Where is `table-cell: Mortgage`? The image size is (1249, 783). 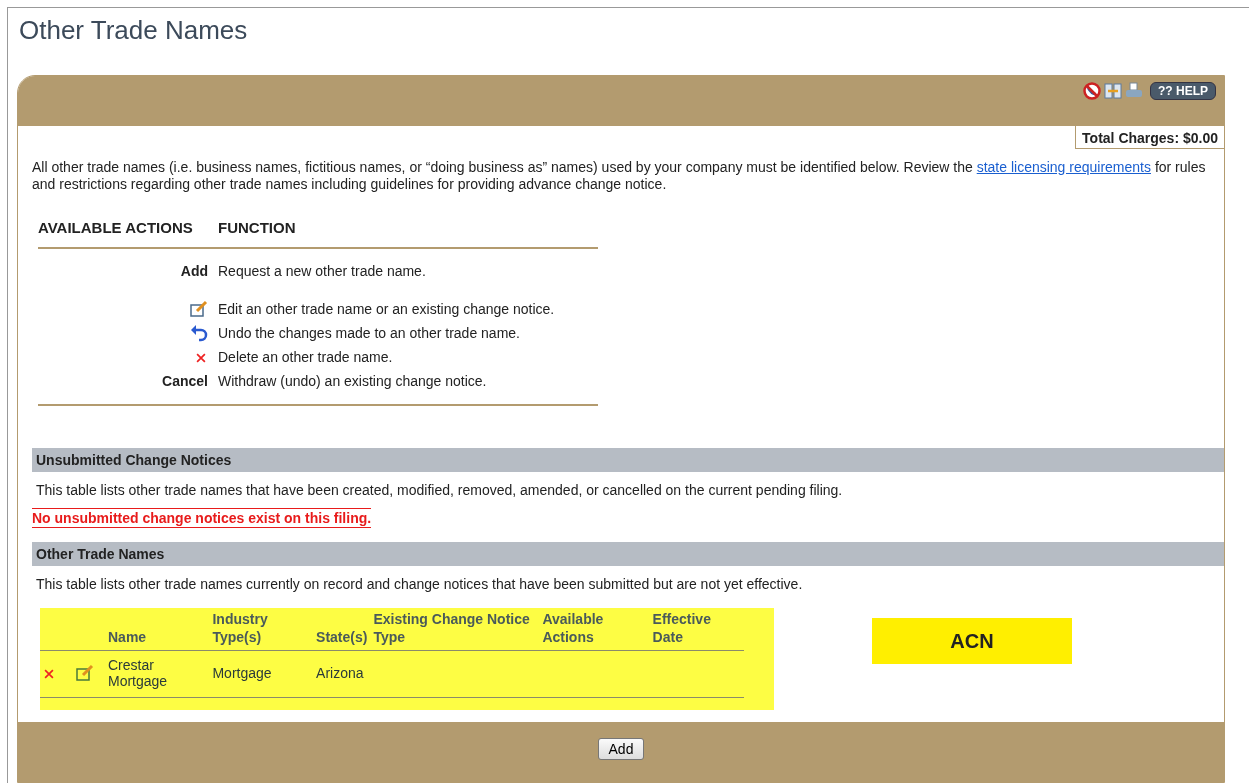 table-cell: Mortgage is located at coordinates (264, 674).